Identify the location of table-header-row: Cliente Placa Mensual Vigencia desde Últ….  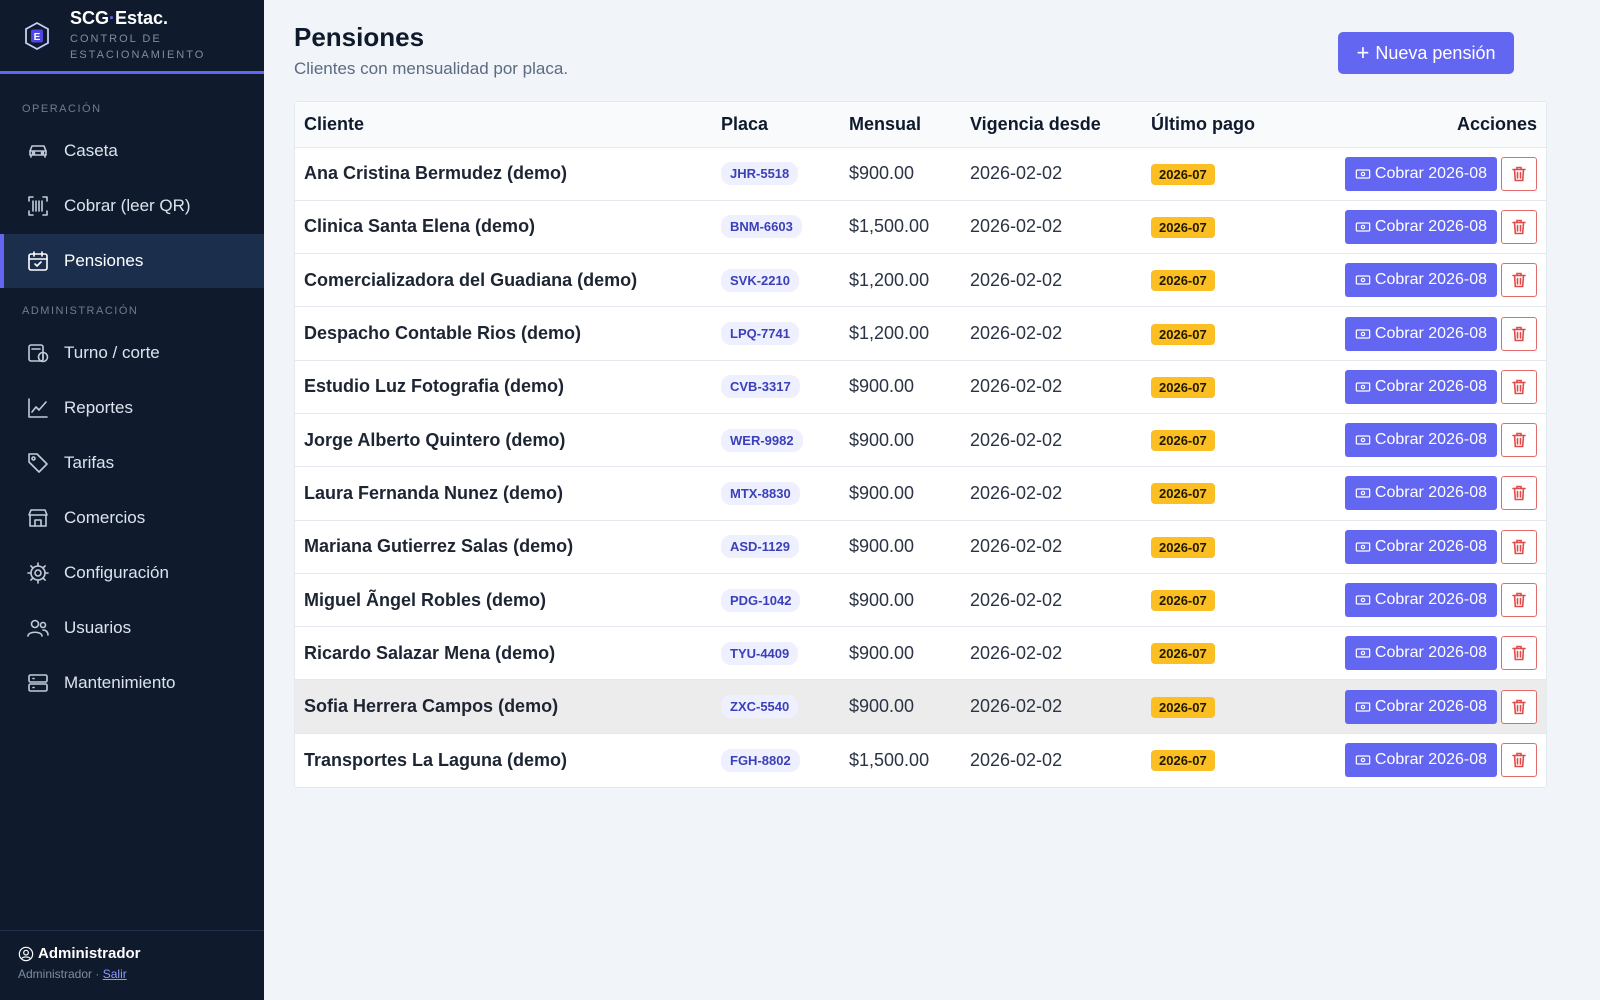
(920, 125).